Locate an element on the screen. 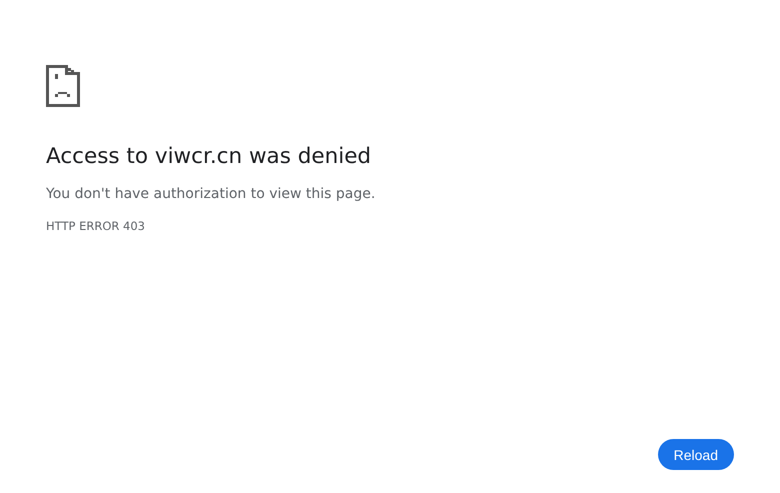 The image size is (780, 493). reload-button: Reload is located at coordinates (696, 454).